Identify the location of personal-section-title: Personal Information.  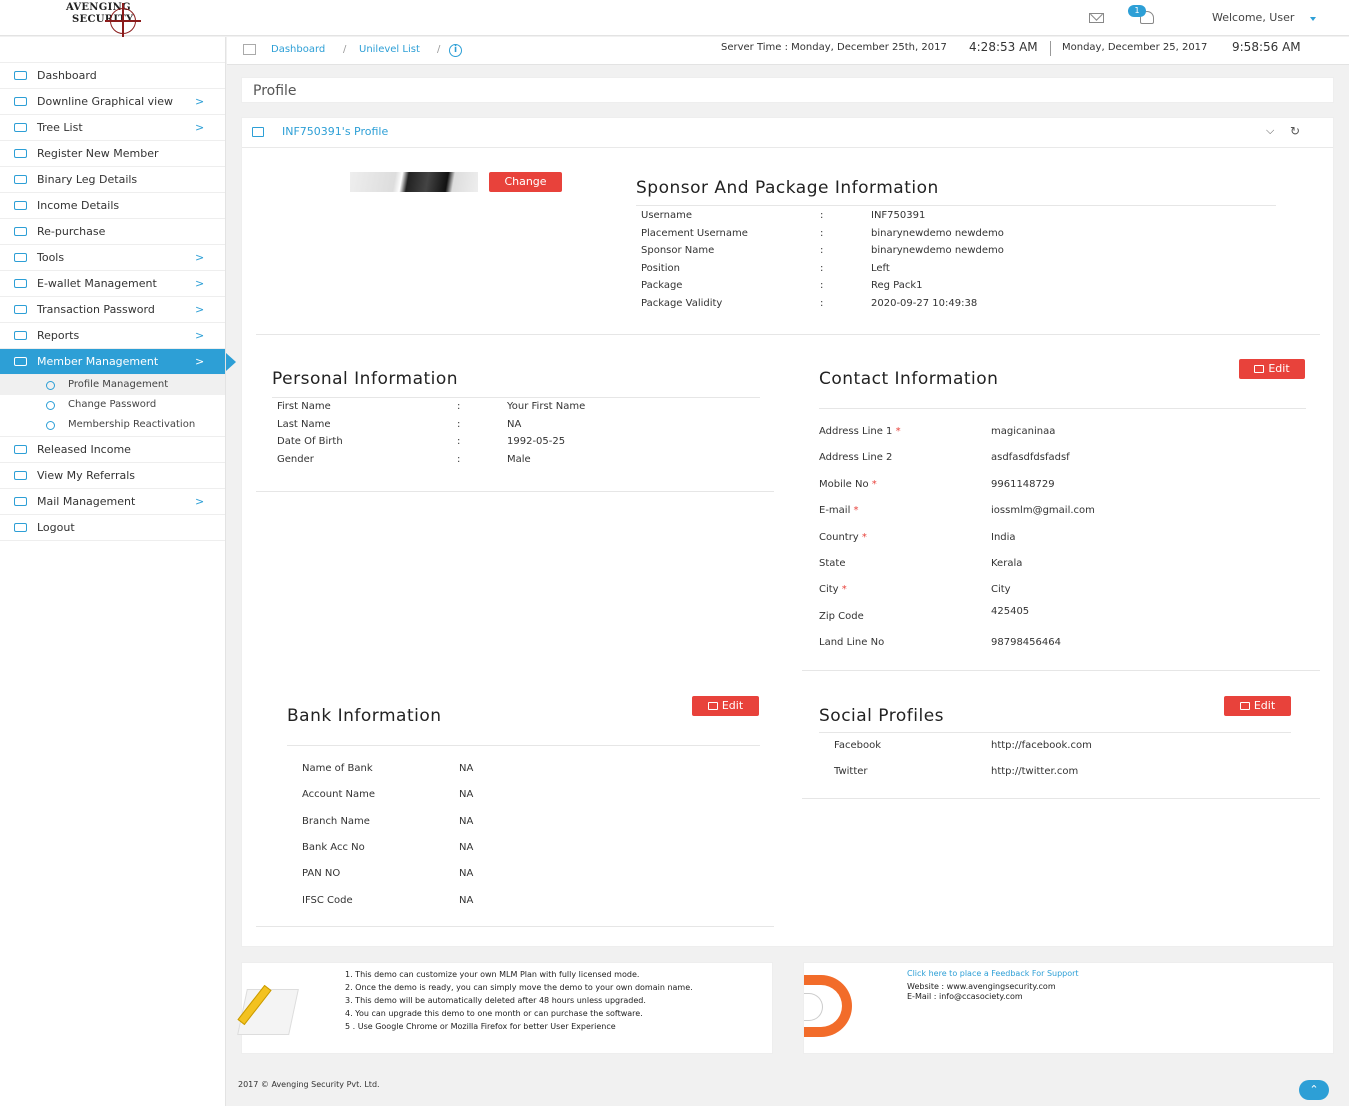
(365, 379).